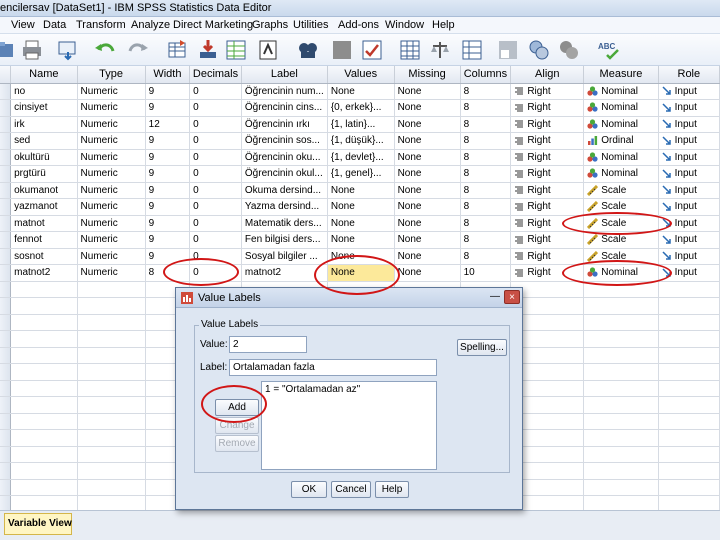  Describe the element at coordinates (268, 50) in the screenshot. I see `find-icon` at that location.